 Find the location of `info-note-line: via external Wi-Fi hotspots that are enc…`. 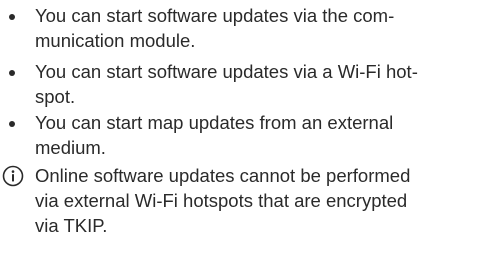

info-note-line: via external Wi-Fi hotspots that are enc… is located at coordinates (221, 200).